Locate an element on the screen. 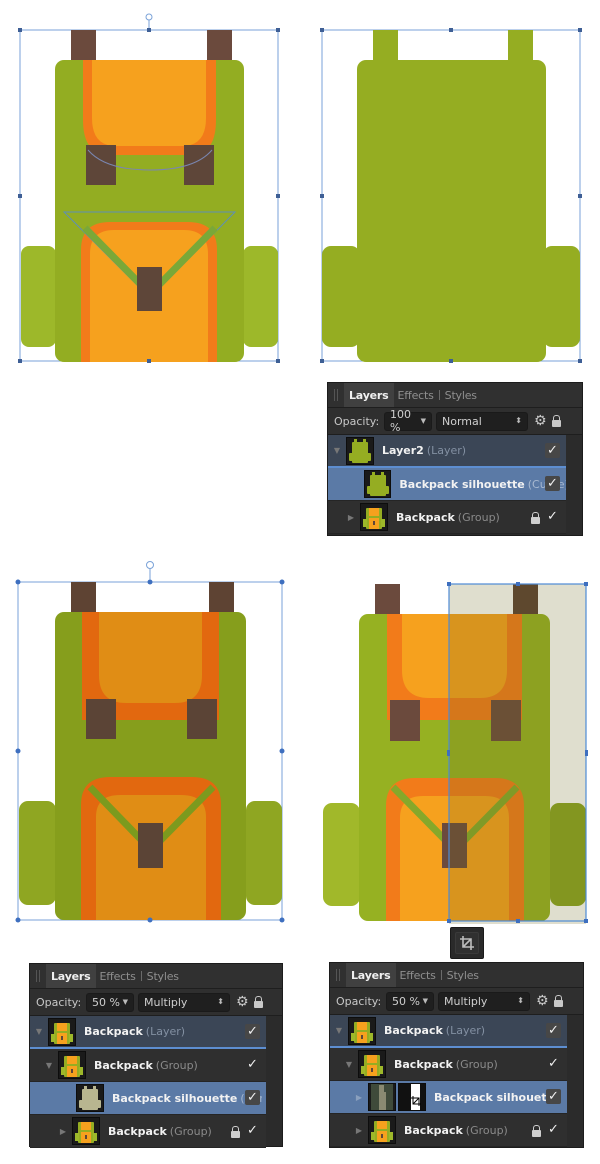 The image size is (600, 1164). layer-name: Backpack (Layer) is located at coordinates (135, 1031).